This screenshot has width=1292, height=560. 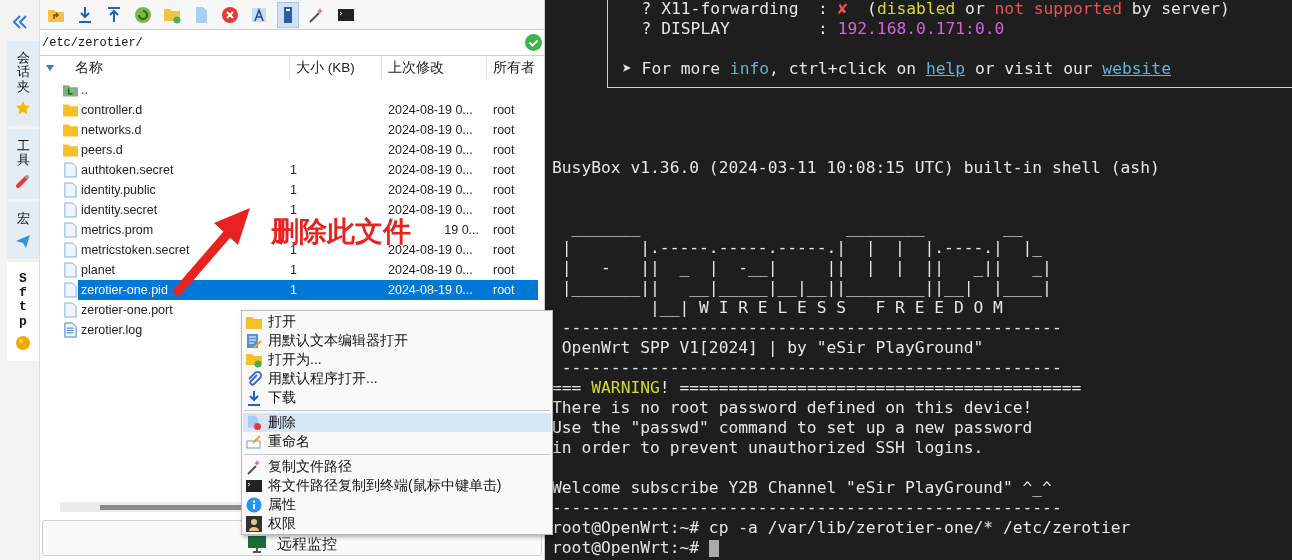 I want to click on file-name: planet, so click(x=98, y=269).